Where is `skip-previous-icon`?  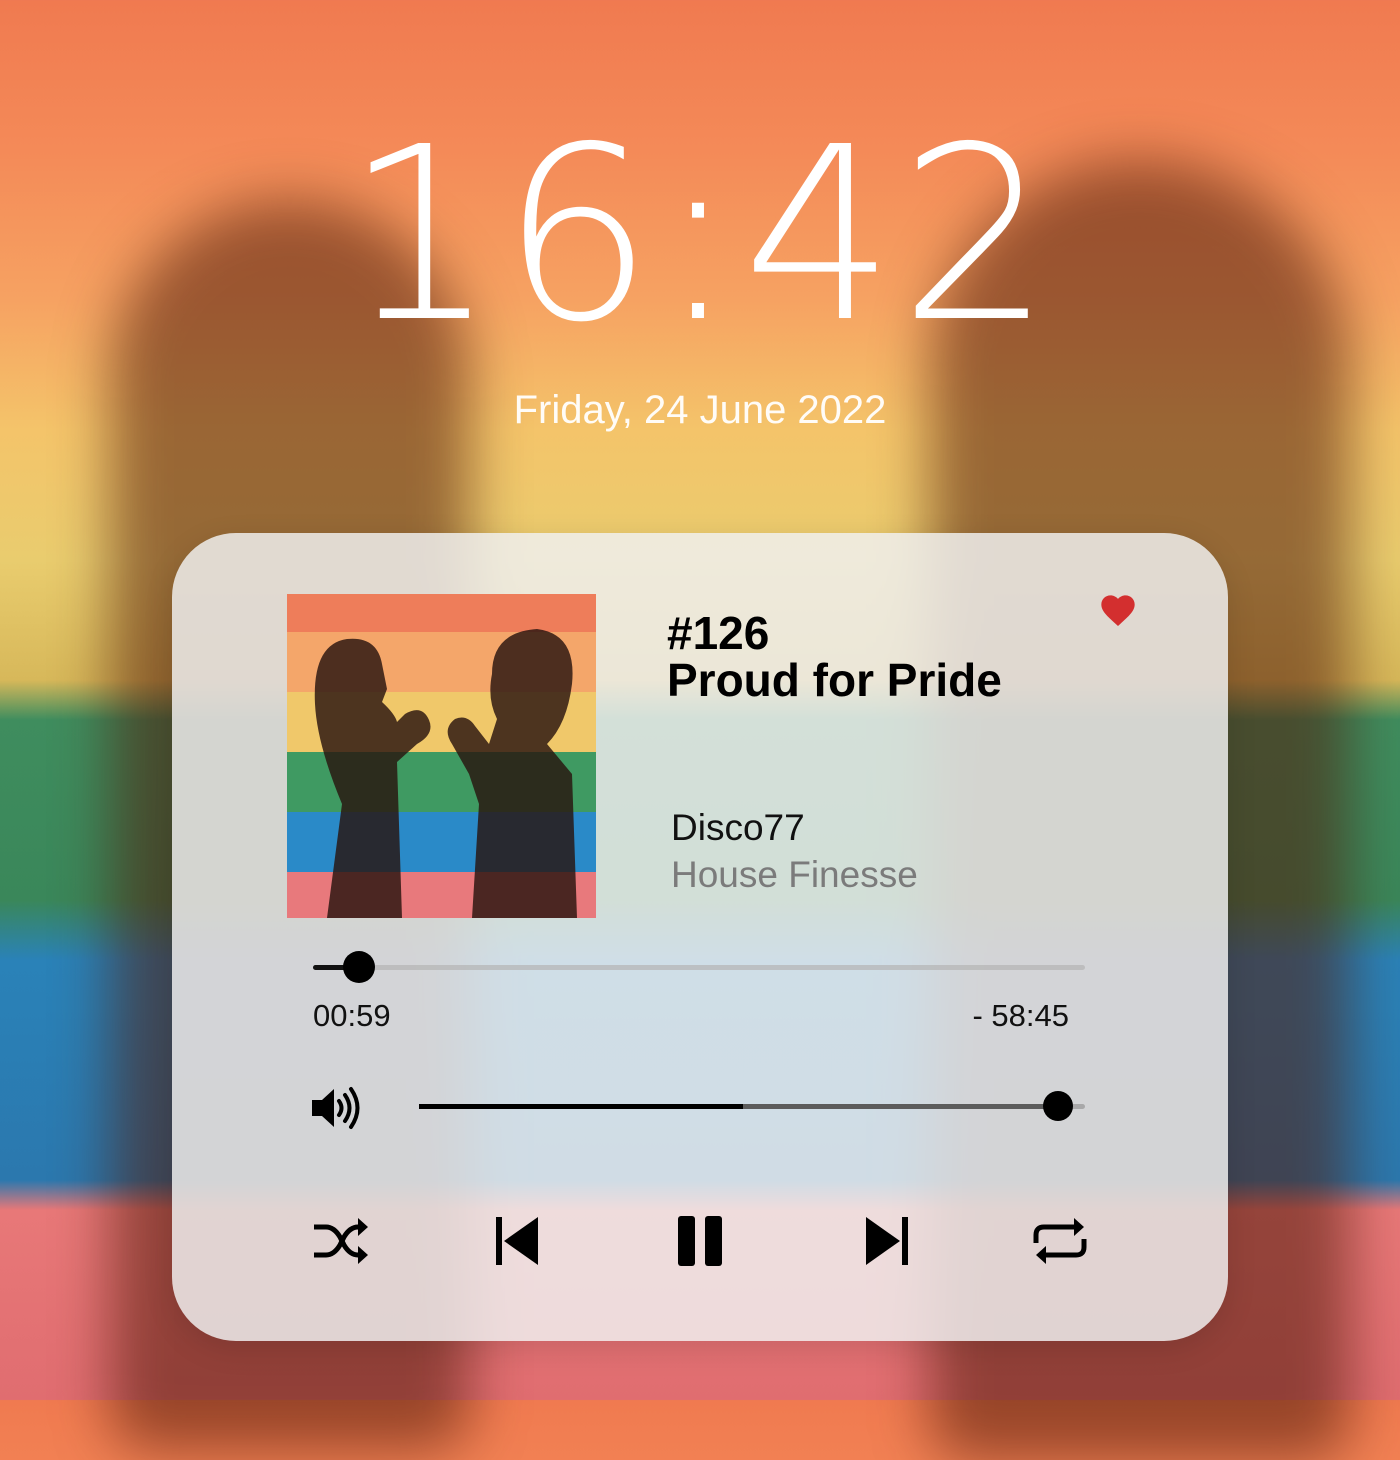 skip-previous-icon is located at coordinates (517, 1241).